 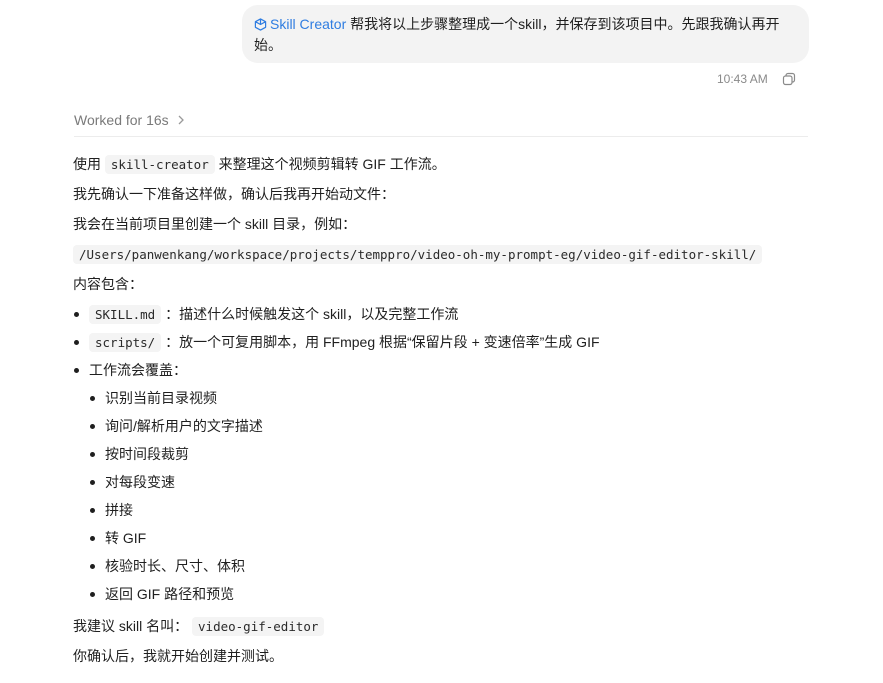 What do you see at coordinates (312, 314) in the screenshot?
I see `list-item-text: ：描述什么时候触发这个 skill，以及完整工作流` at bounding box center [312, 314].